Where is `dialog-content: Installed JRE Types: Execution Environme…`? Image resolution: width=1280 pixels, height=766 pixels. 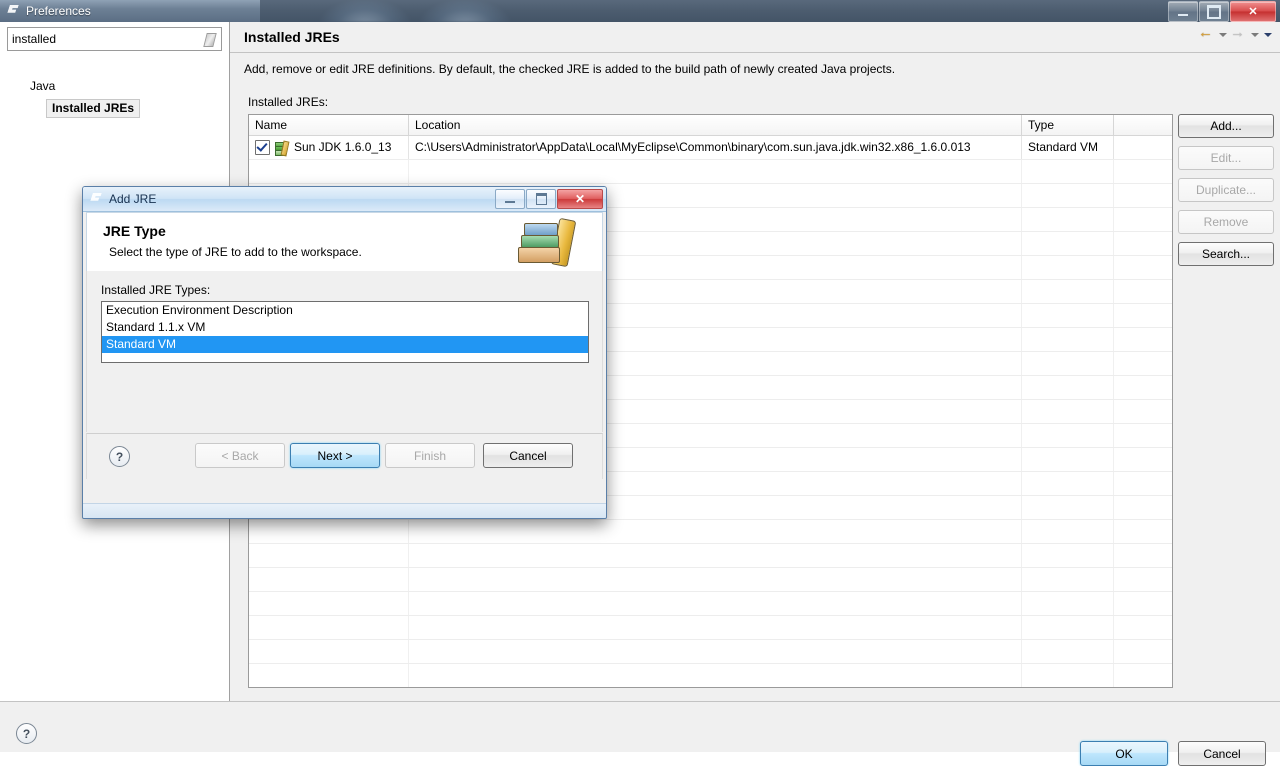
dialog-content: Installed JRE Types: Execution Environme… is located at coordinates (344, 351).